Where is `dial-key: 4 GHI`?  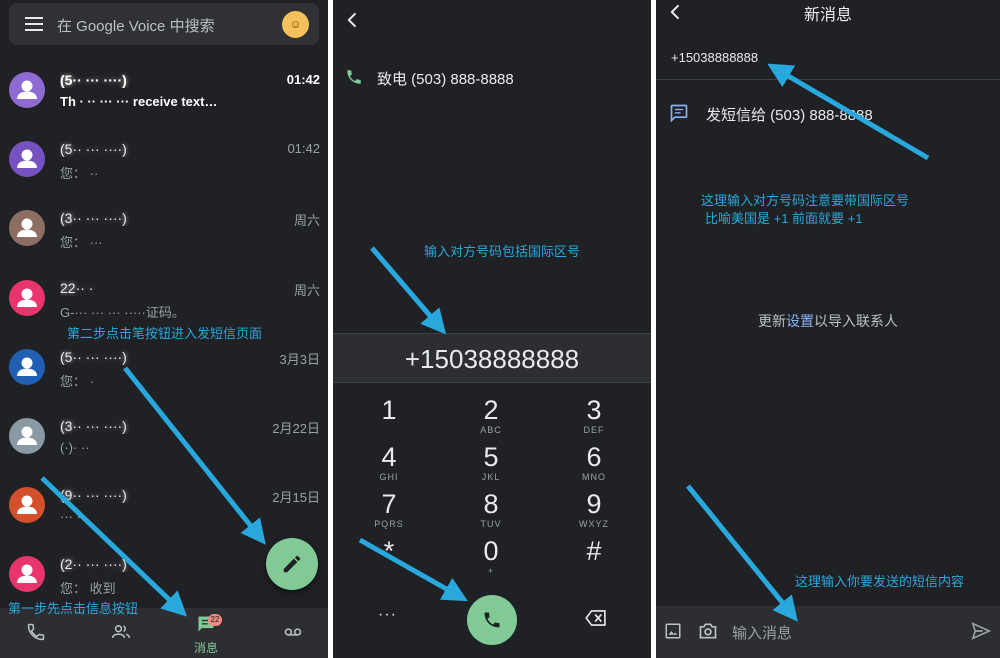
dial-key: 4 GHI is located at coordinates (389, 465).